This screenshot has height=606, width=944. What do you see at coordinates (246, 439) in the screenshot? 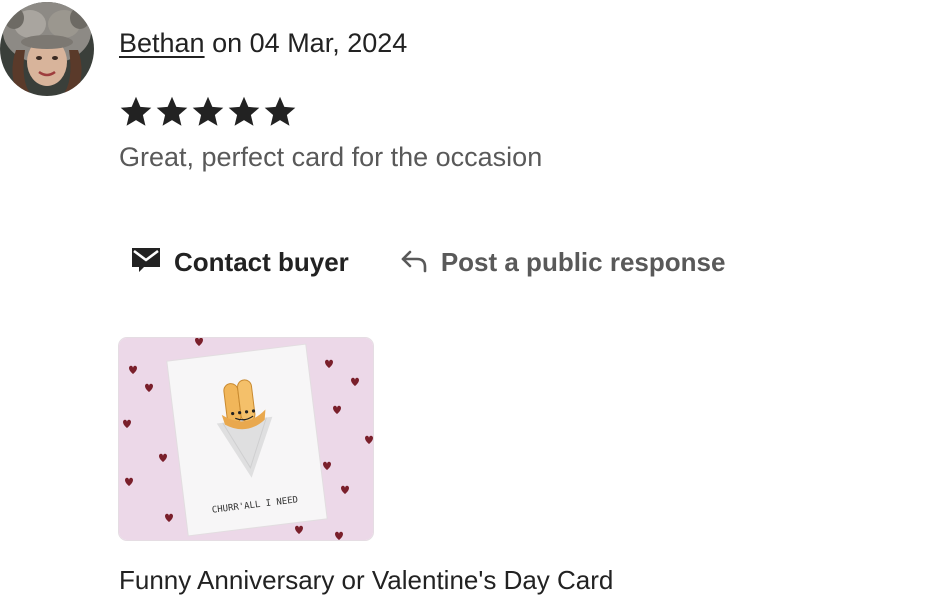
I see `listing-thumbnail: CHURR'ALL I NEED` at bounding box center [246, 439].